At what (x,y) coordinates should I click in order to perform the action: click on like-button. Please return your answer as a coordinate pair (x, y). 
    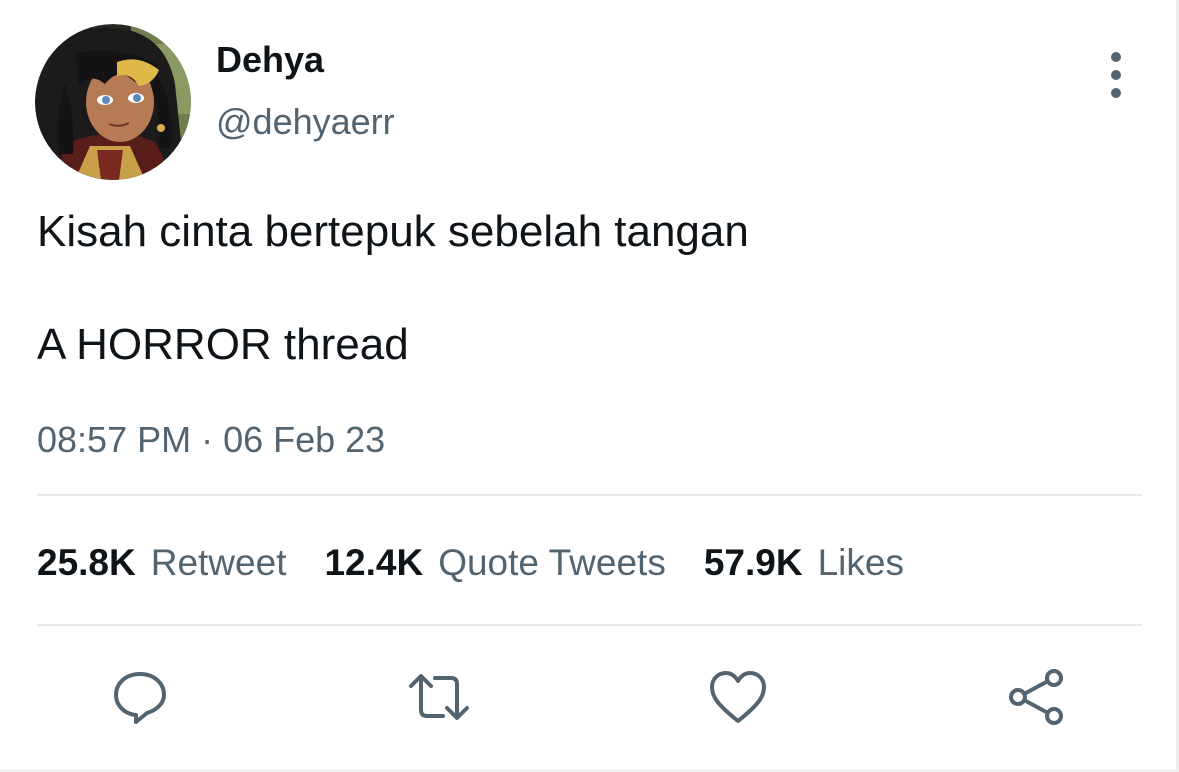
    Looking at the image, I should click on (738, 697).